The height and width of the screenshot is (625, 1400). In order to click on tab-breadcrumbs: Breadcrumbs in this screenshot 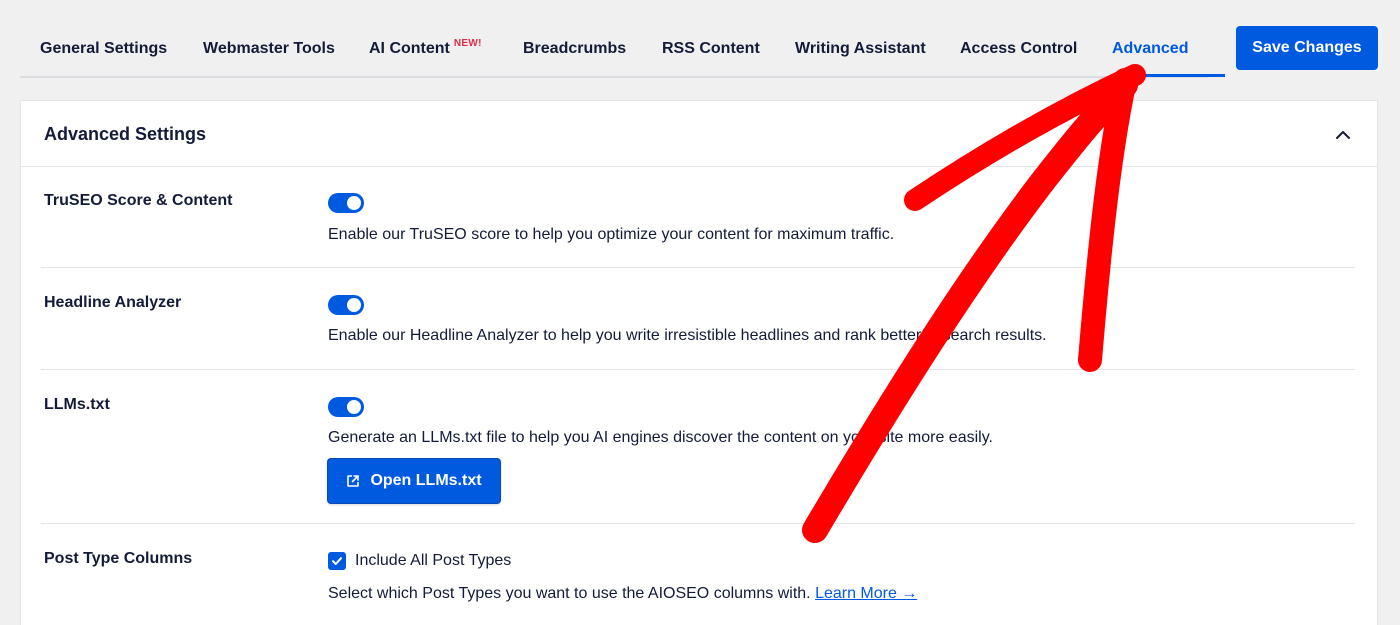, I will do `click(574, 49)`.